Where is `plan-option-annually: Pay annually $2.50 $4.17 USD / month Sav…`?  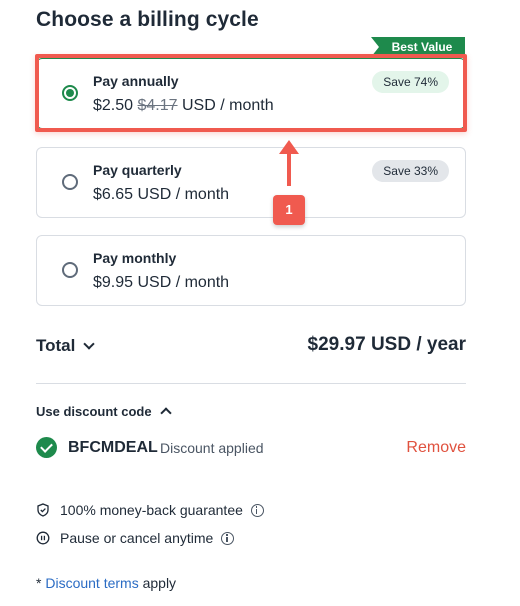 plan-option-annually: Pay annually $2.50 $4.17 USD / month Sav… is located at coordinates (251, 93).